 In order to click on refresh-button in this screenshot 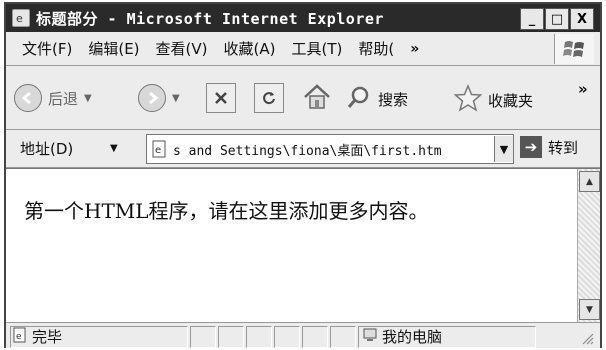, I will do `click(269, 98)`.